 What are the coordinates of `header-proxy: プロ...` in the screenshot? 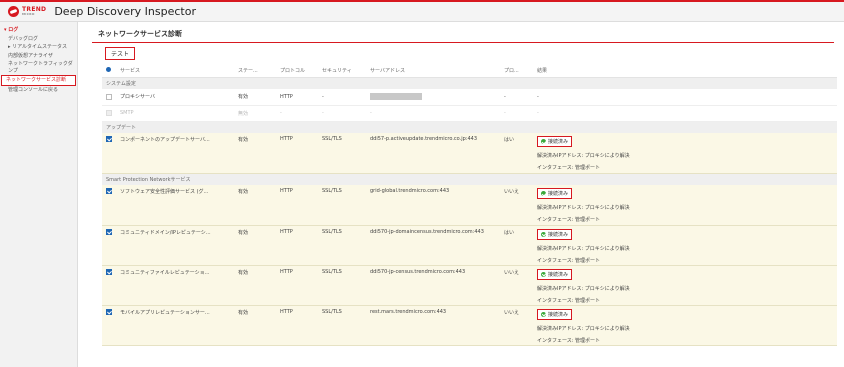 It's located at (516, 71).